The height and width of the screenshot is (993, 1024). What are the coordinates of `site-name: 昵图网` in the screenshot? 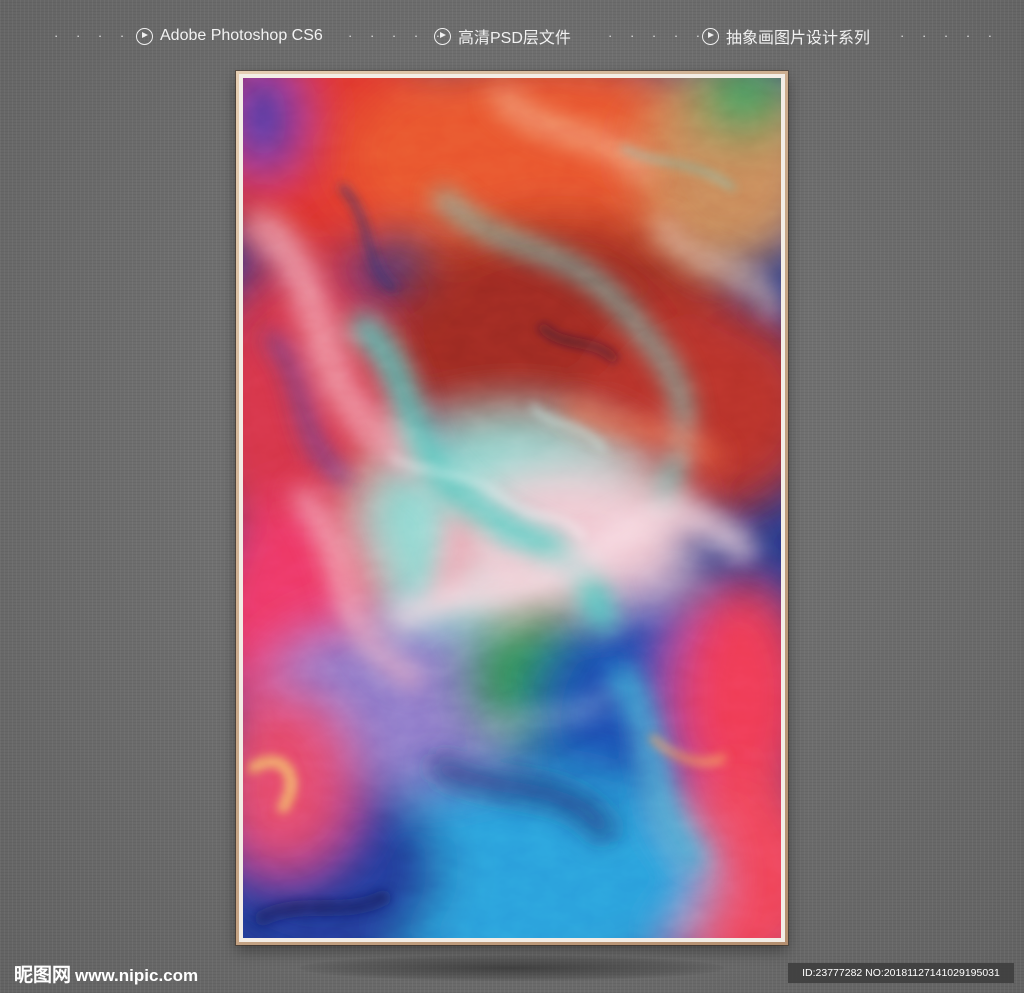 It's located at (43, 975).